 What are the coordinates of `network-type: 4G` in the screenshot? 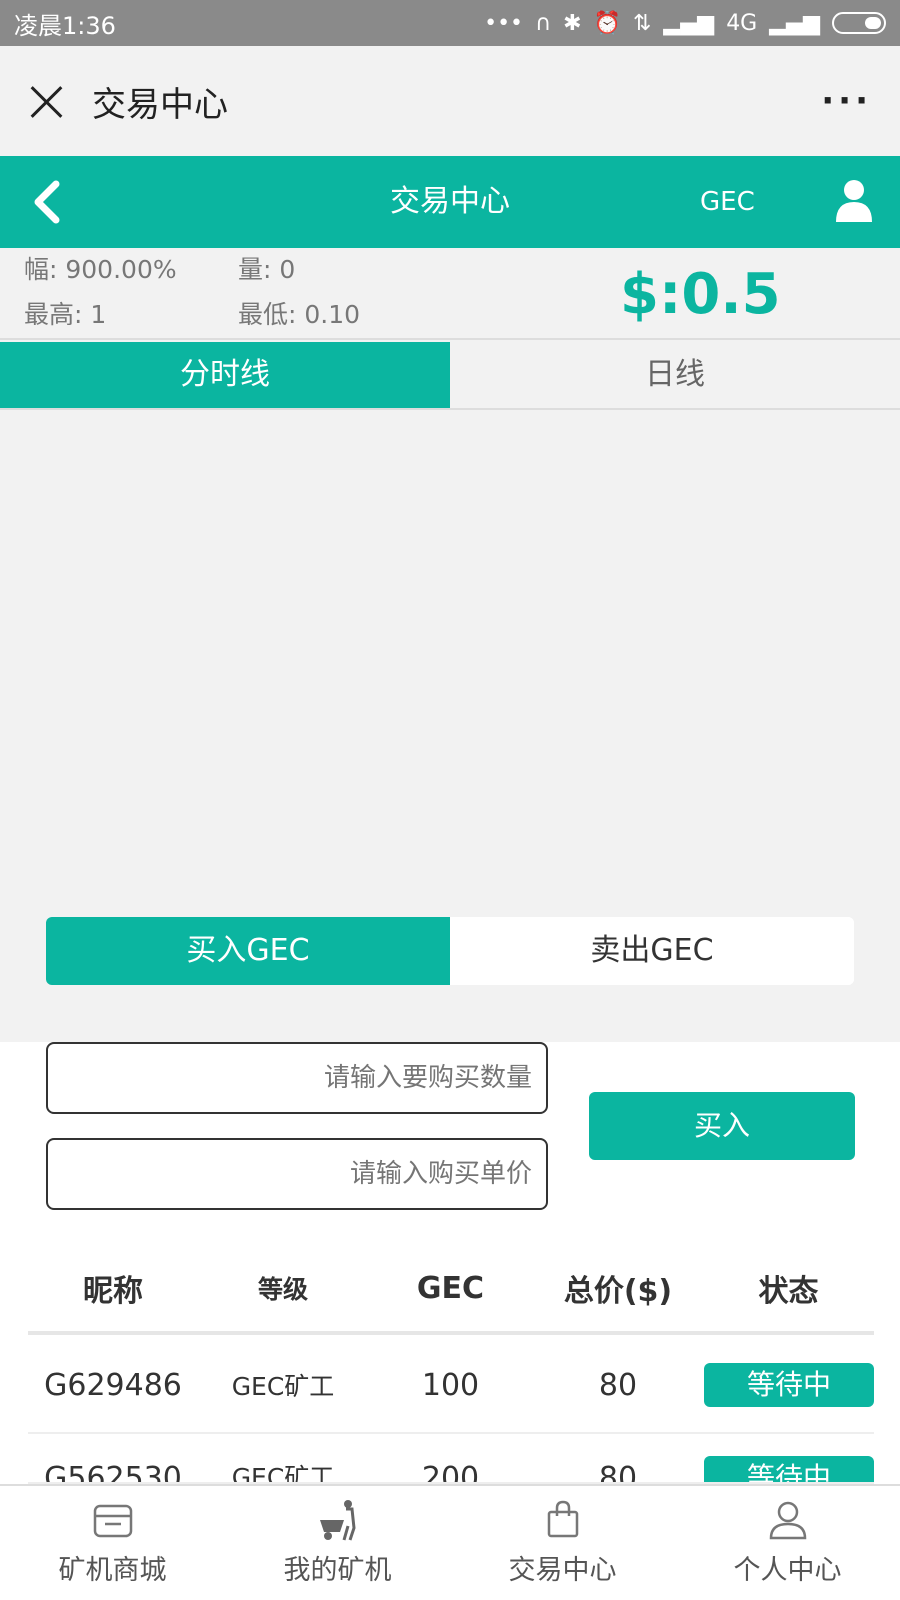 It's located at (742, 23).